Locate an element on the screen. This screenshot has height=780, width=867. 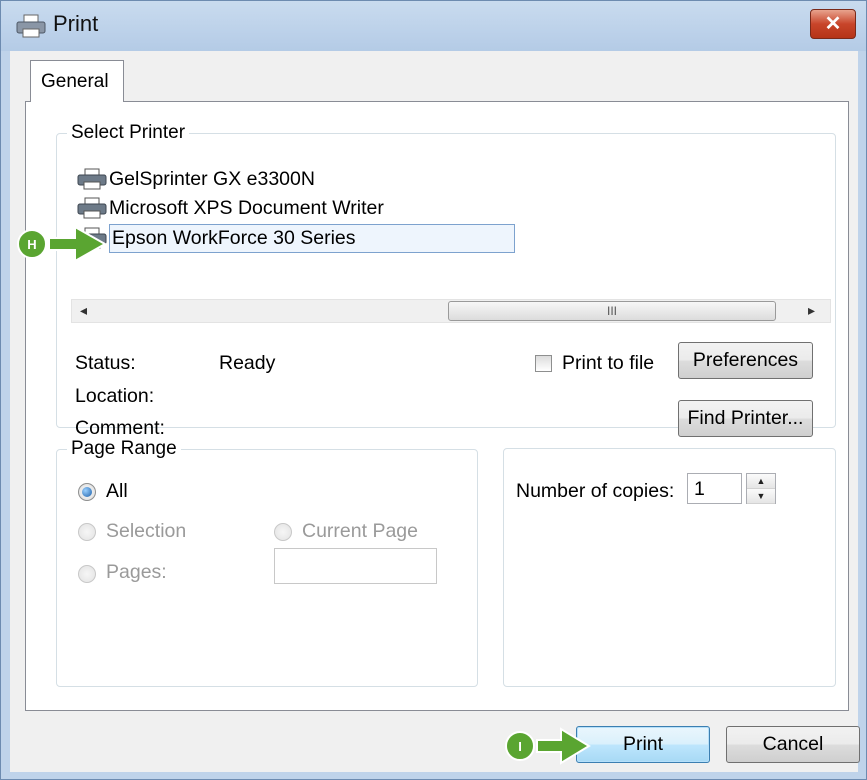
printer-name: Epson WorkForce 30 Series is located at coordinates (312, 238).